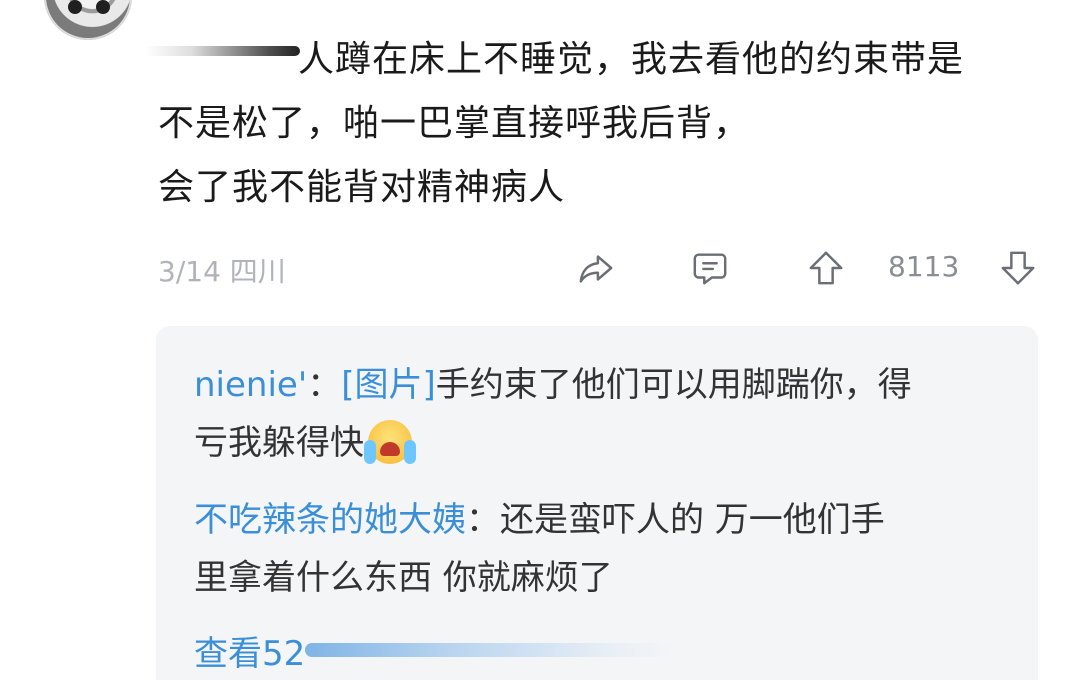 This screenshot has width=1070, height=680. I want to click on reply-item: nienie'：[图片]手约束了他们可以用脚踹你，得 亏我躲得快, so click(604, 414).